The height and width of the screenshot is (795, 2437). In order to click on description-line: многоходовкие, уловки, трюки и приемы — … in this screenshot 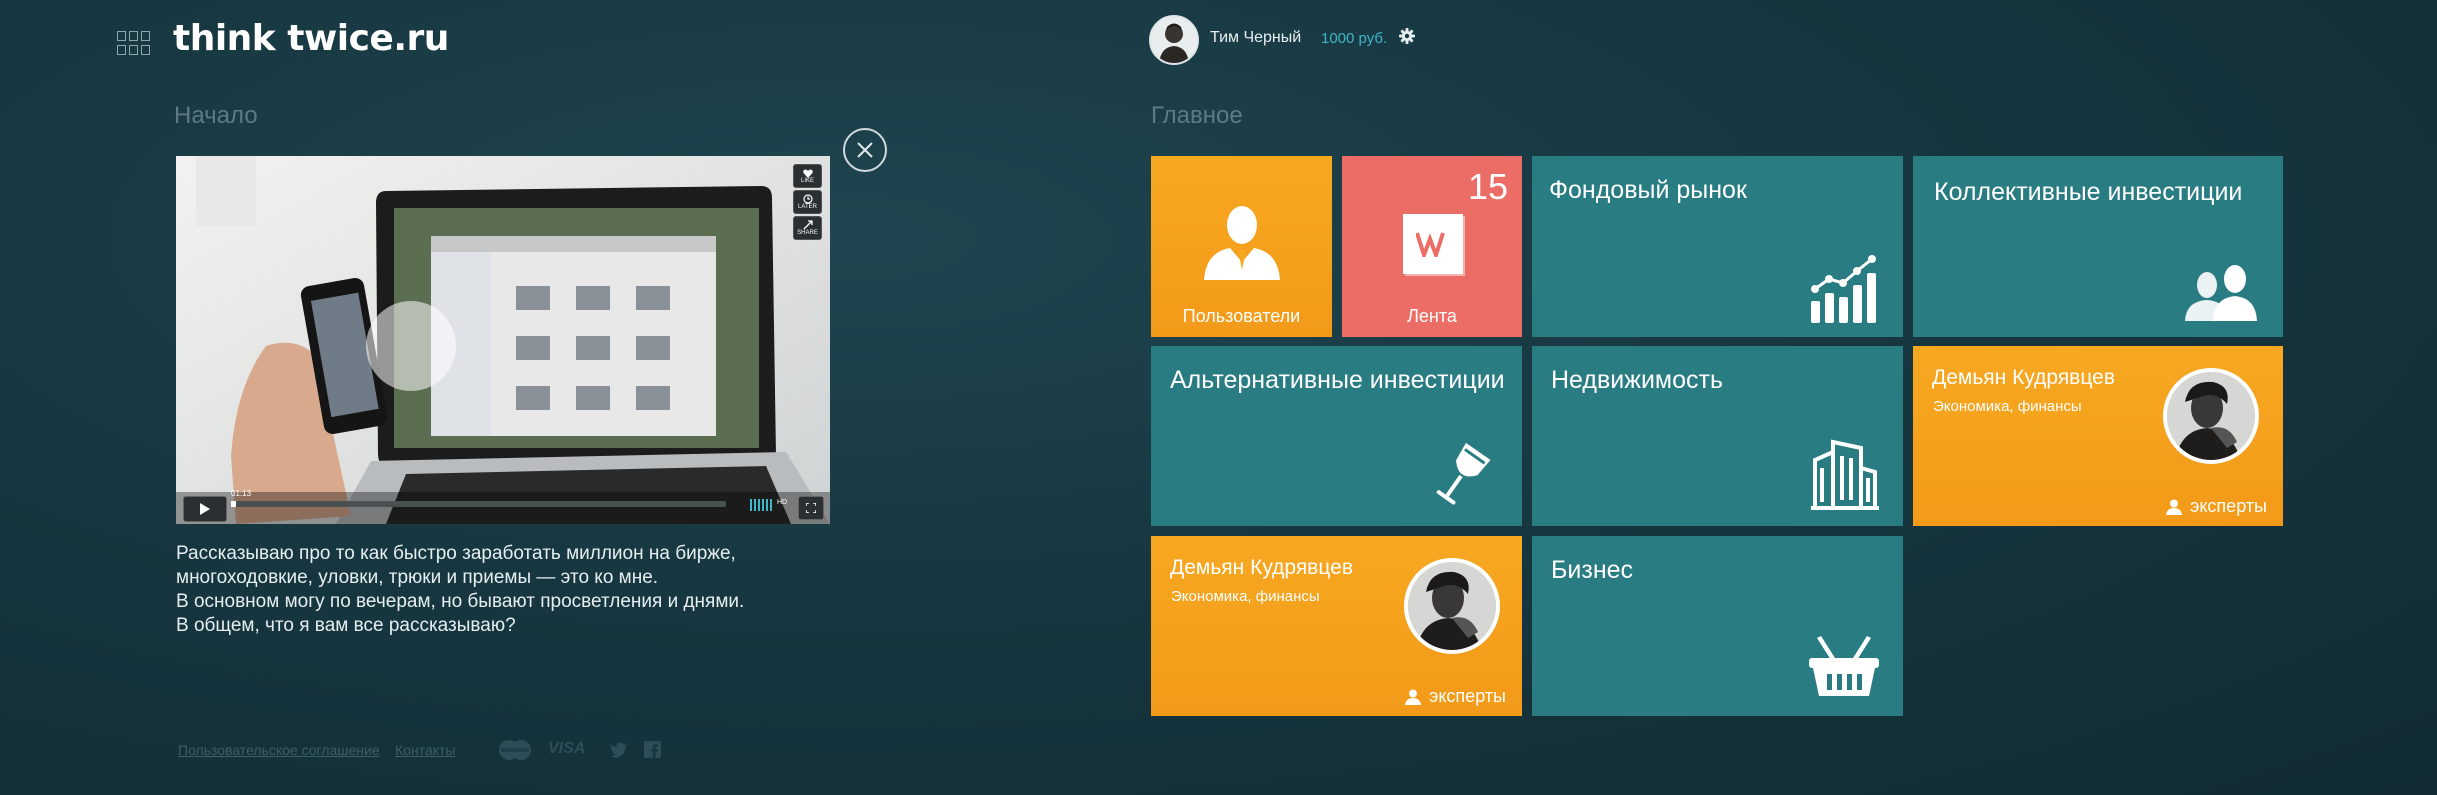, I will do `click(417, 577)`.